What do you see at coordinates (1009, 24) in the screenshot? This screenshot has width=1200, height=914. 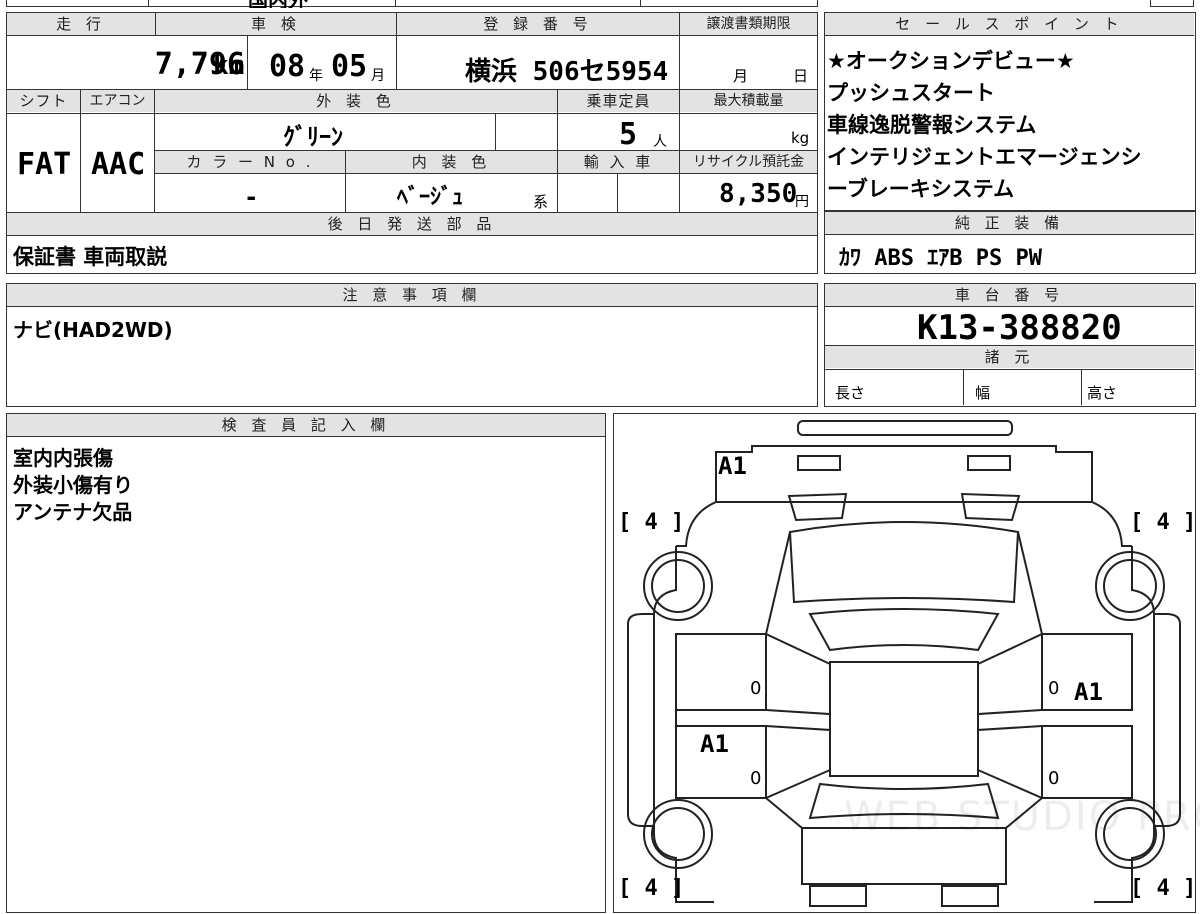 I see `header-sales-points: セ ー ル ス ポ イ ン ト` at bounding box center [1009, 24].